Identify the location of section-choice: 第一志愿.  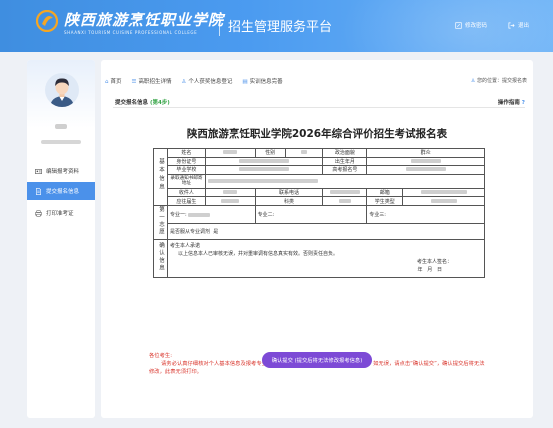
(160, 222).